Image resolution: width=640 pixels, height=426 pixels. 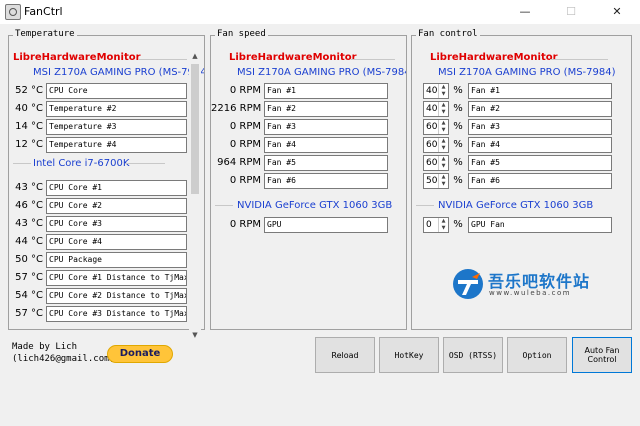 What do you see at coordinates (525, 12) in the screenshot?
I see `minimize-button: —` at bounding box center [525, 12].